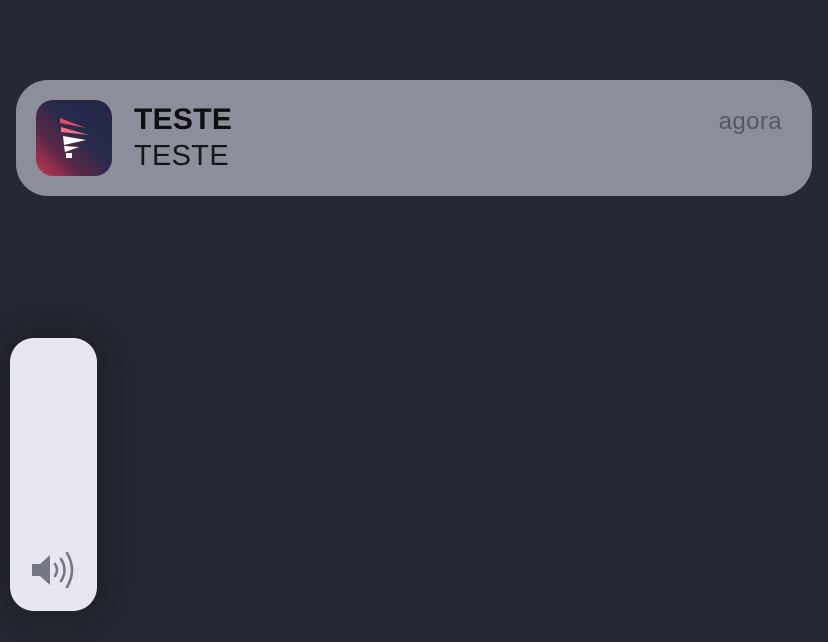 This screenshot has width=828, height=642. Describe the element at coordinates (55, 570) in the screenshot. I see `speaker-volume-icon` at that location.